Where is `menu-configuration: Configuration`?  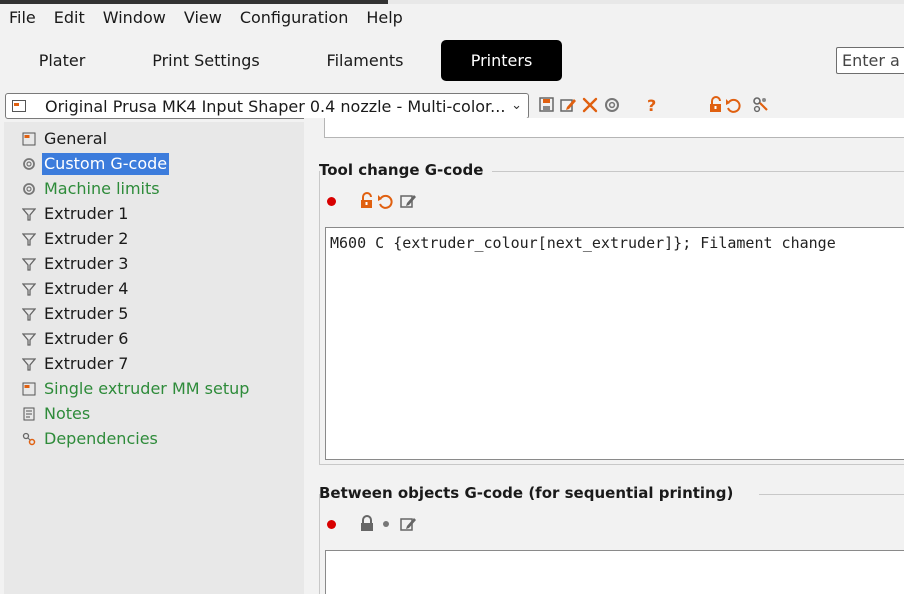
menu-configuration: Configuration is located at coordinates (294, 18).